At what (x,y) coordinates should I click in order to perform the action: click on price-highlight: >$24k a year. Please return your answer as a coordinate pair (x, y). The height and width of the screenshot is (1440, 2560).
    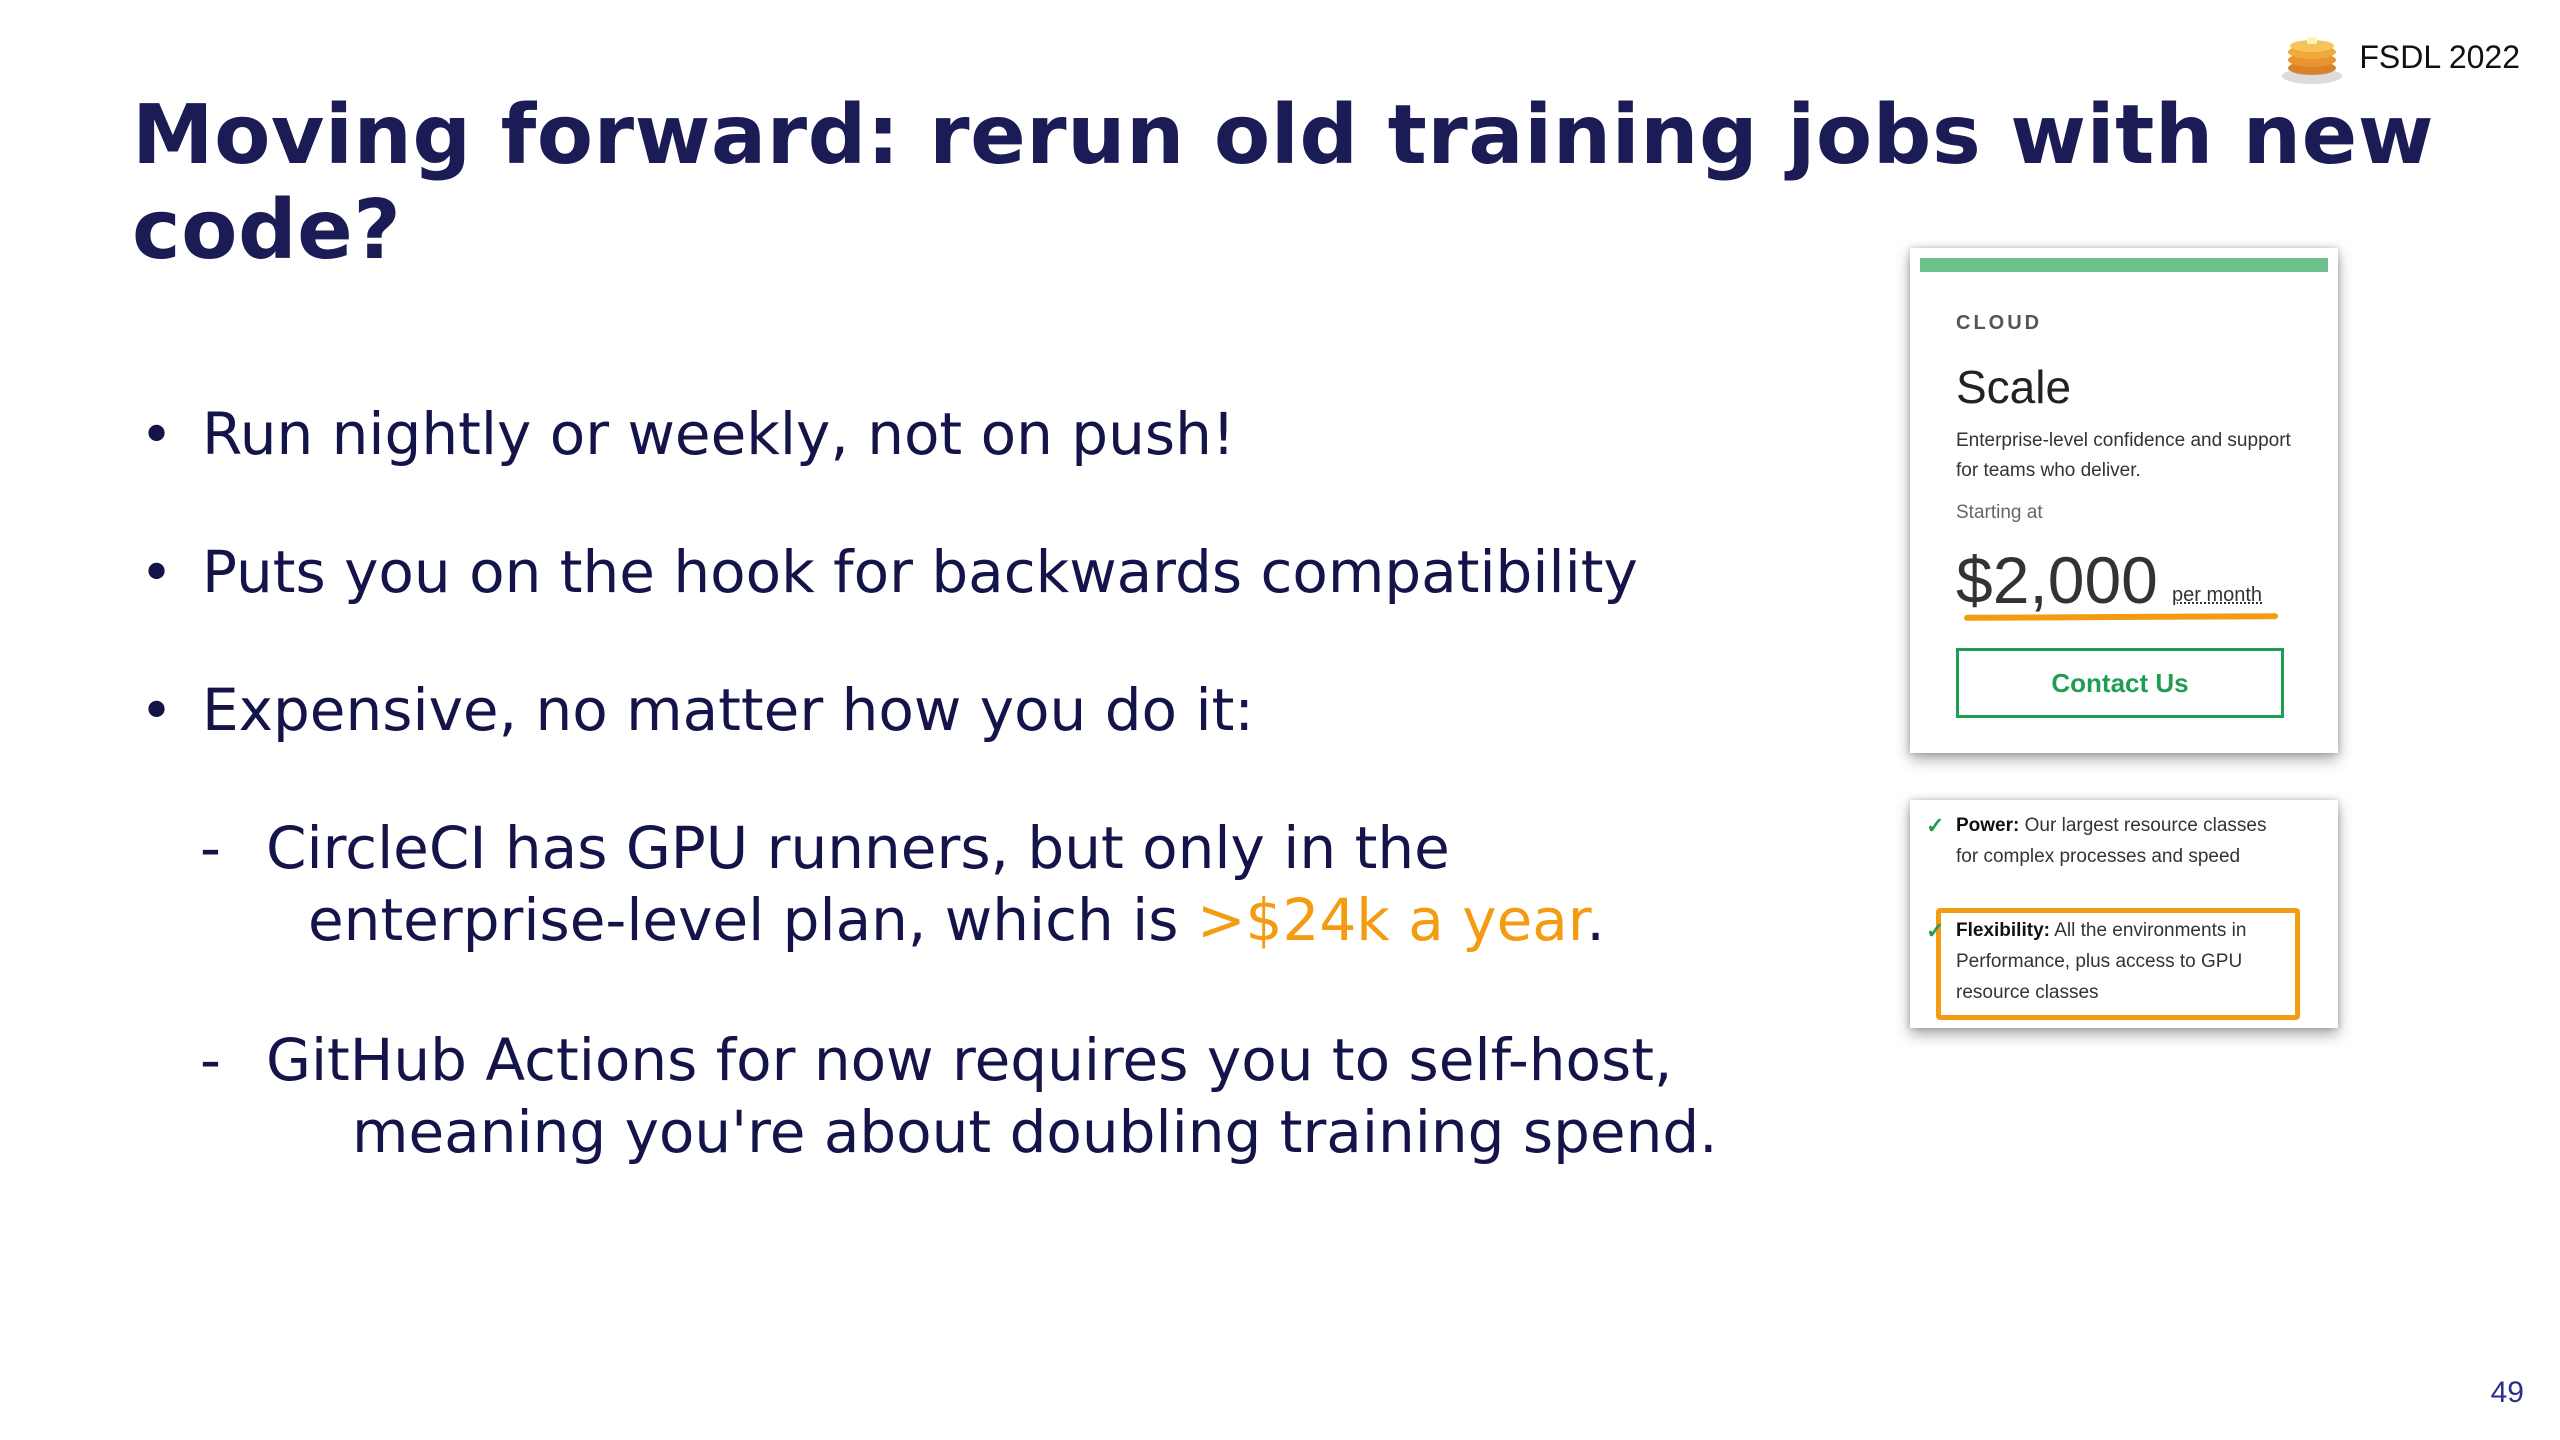
    Looking at the image, I should click on (1391, 920).